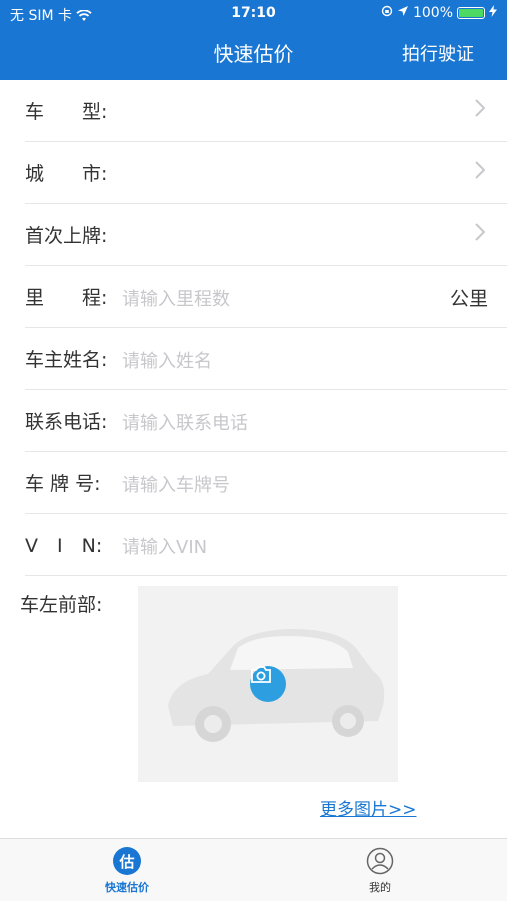 This screenshot has width=507, height=901. Describe the element at coordinates (253, 869) in the screenshot. I see `tab-bar: 估 快速估价 我的` at that location.